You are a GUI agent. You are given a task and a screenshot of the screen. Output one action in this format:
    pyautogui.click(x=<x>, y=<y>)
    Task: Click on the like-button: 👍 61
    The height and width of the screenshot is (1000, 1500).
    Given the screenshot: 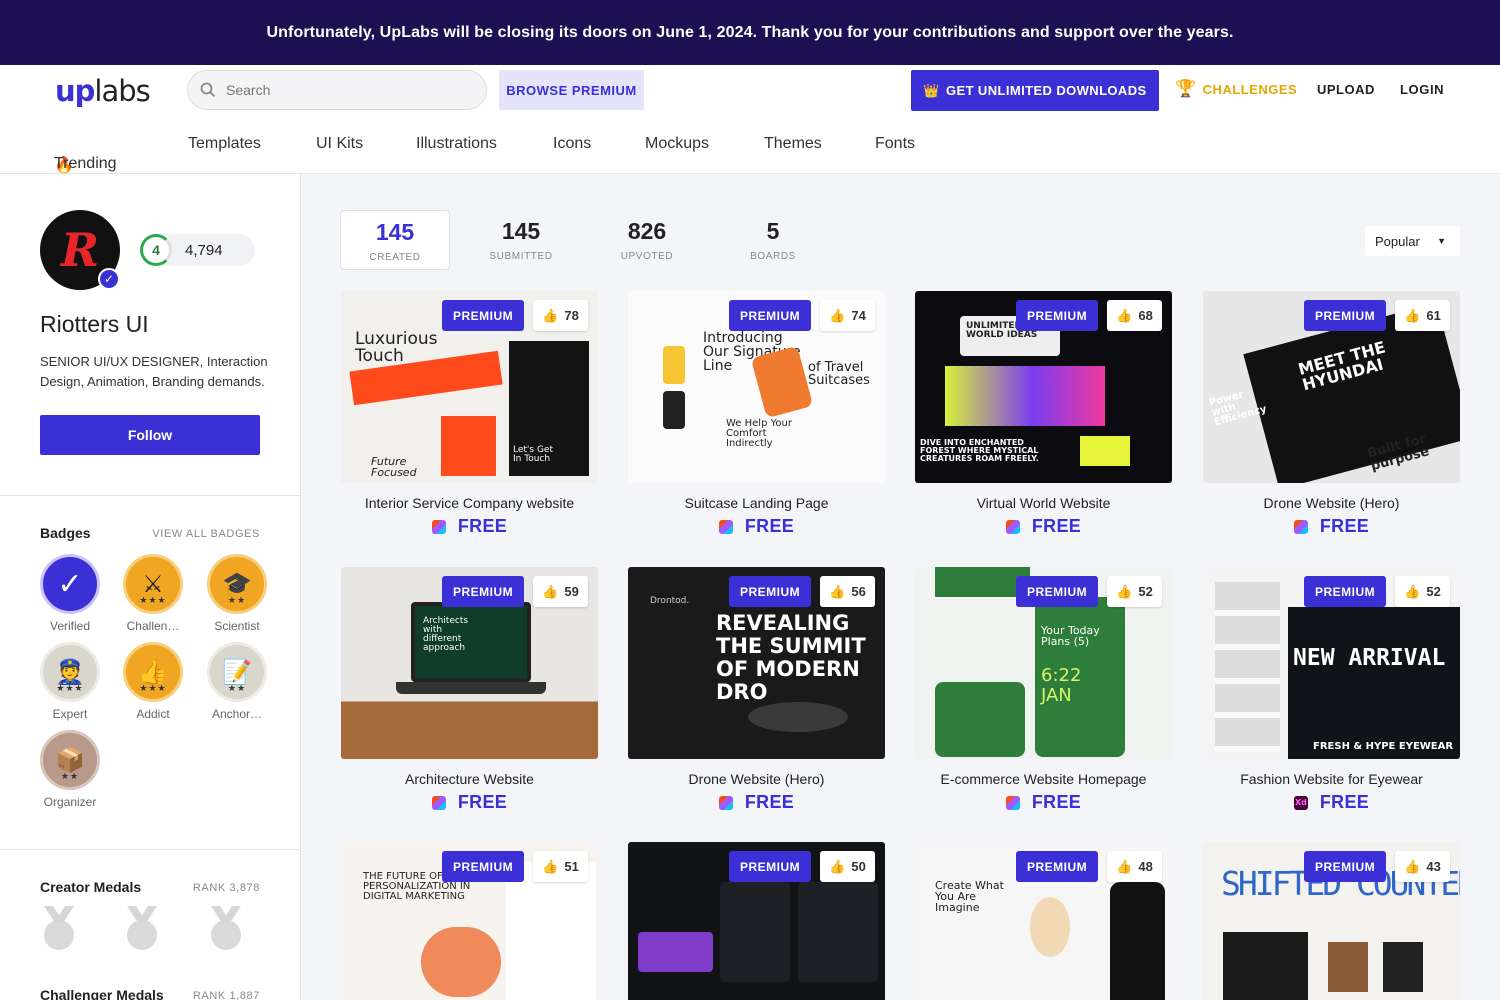 What is the action you would take?
    pyautogui.click(x=1422, y=315)
    